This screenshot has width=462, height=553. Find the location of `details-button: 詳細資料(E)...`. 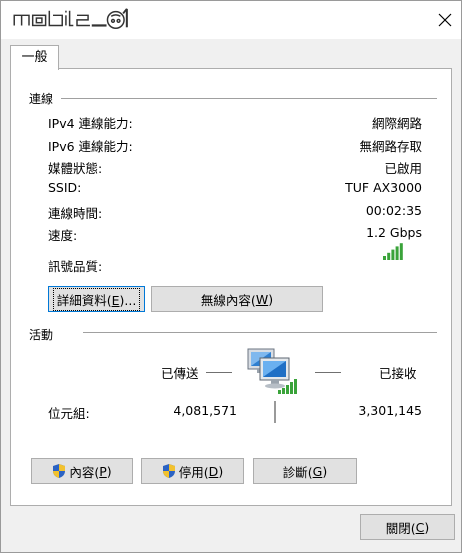

details-button: 詳細資料(E)... is located at coordinates (96, 299).